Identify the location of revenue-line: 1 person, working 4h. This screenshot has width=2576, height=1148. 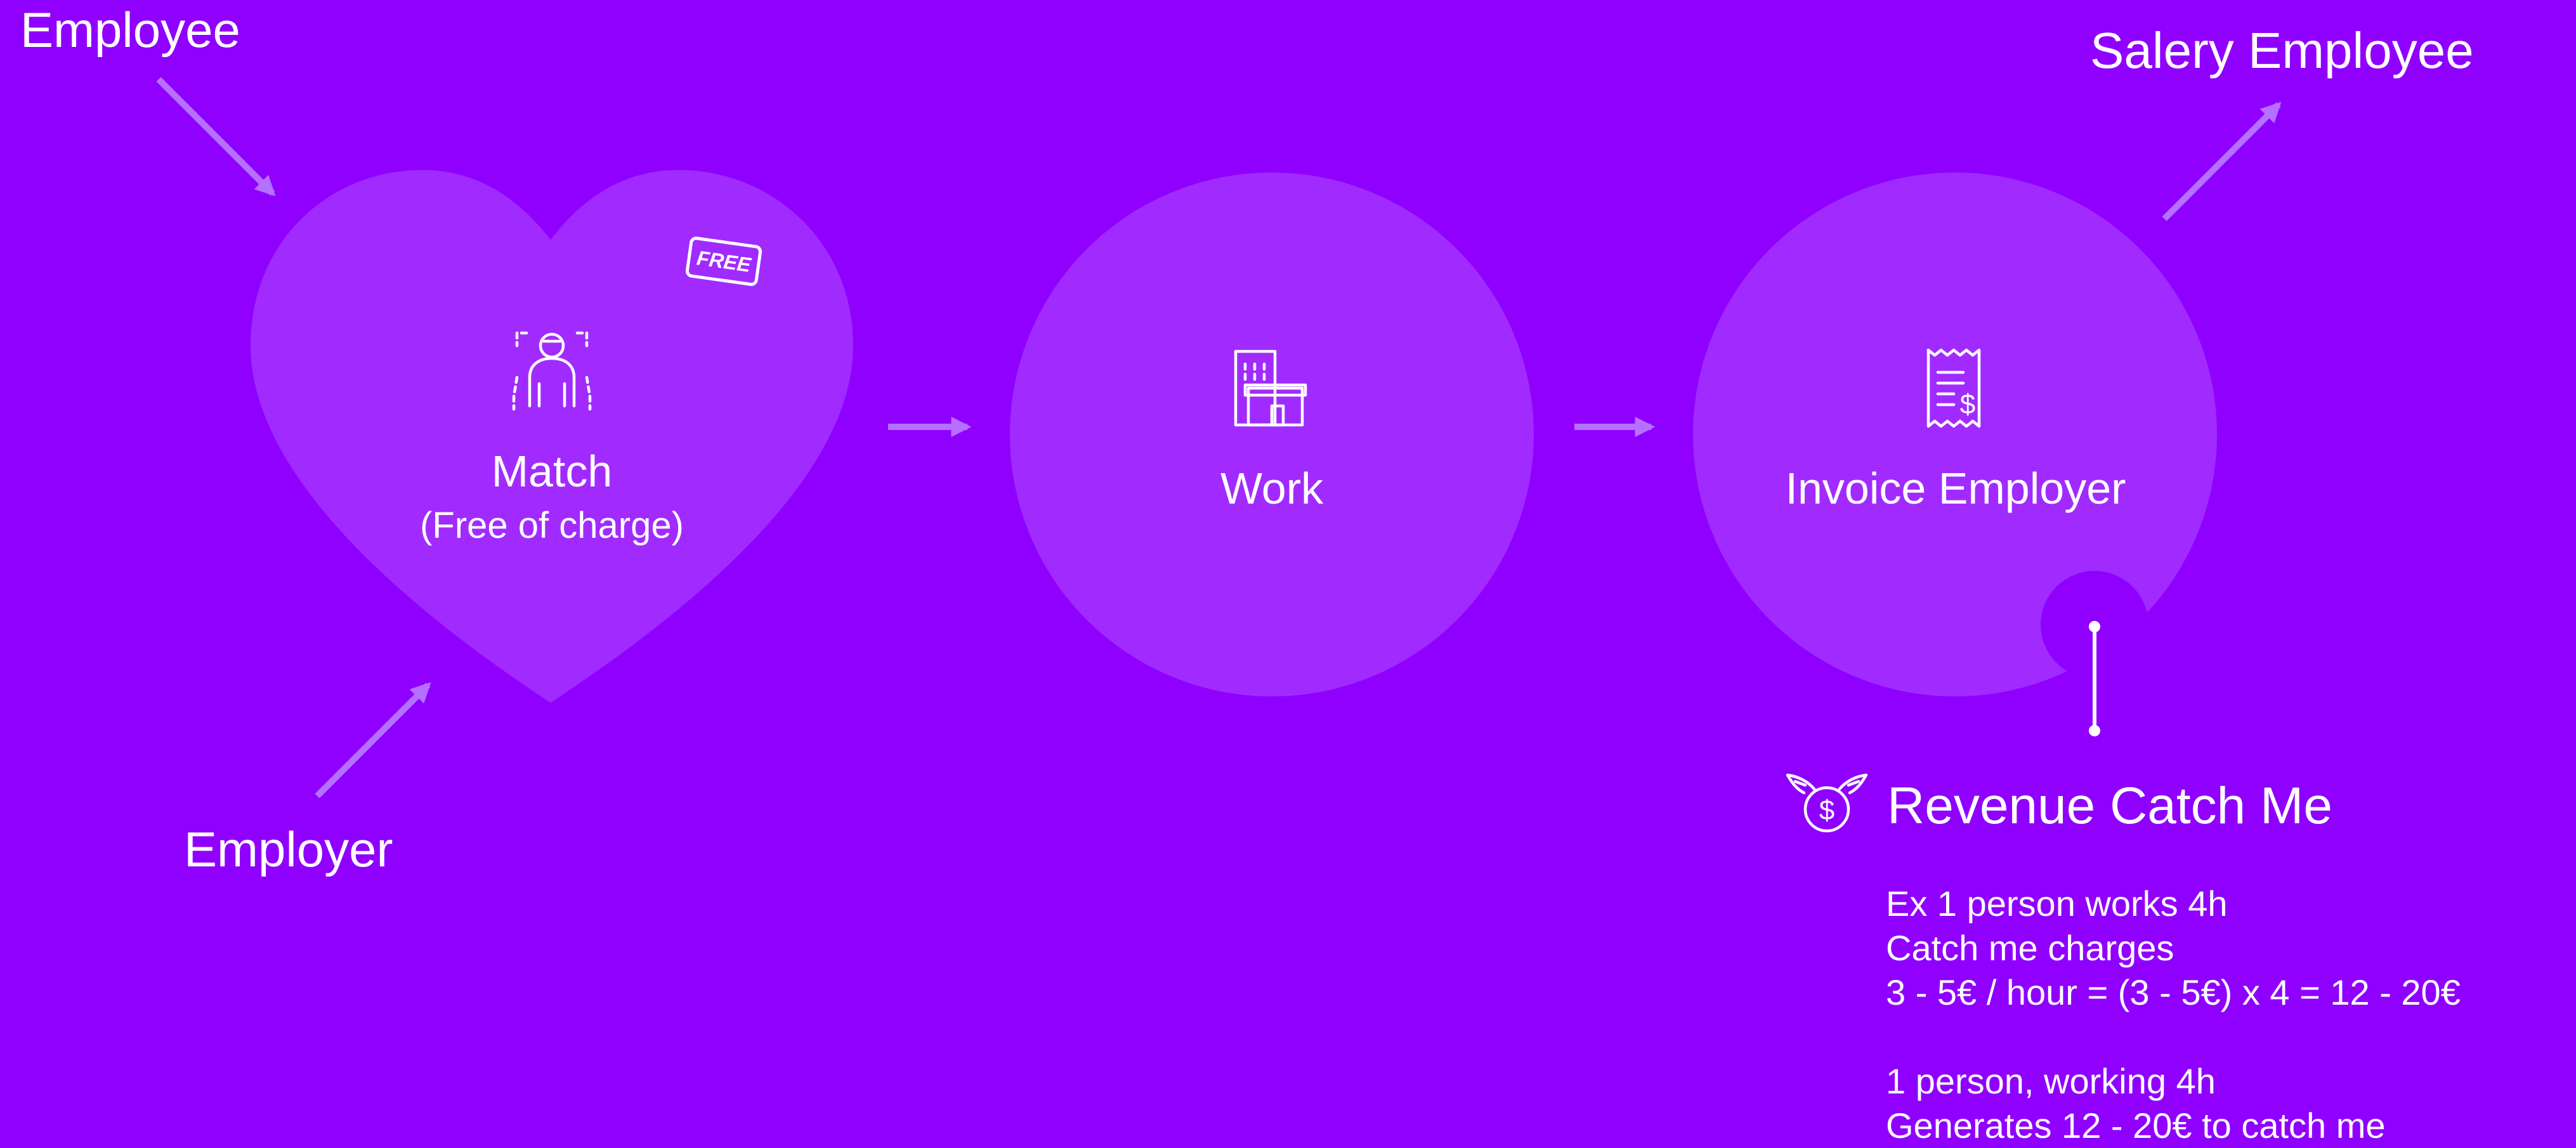
(2051, 1081).